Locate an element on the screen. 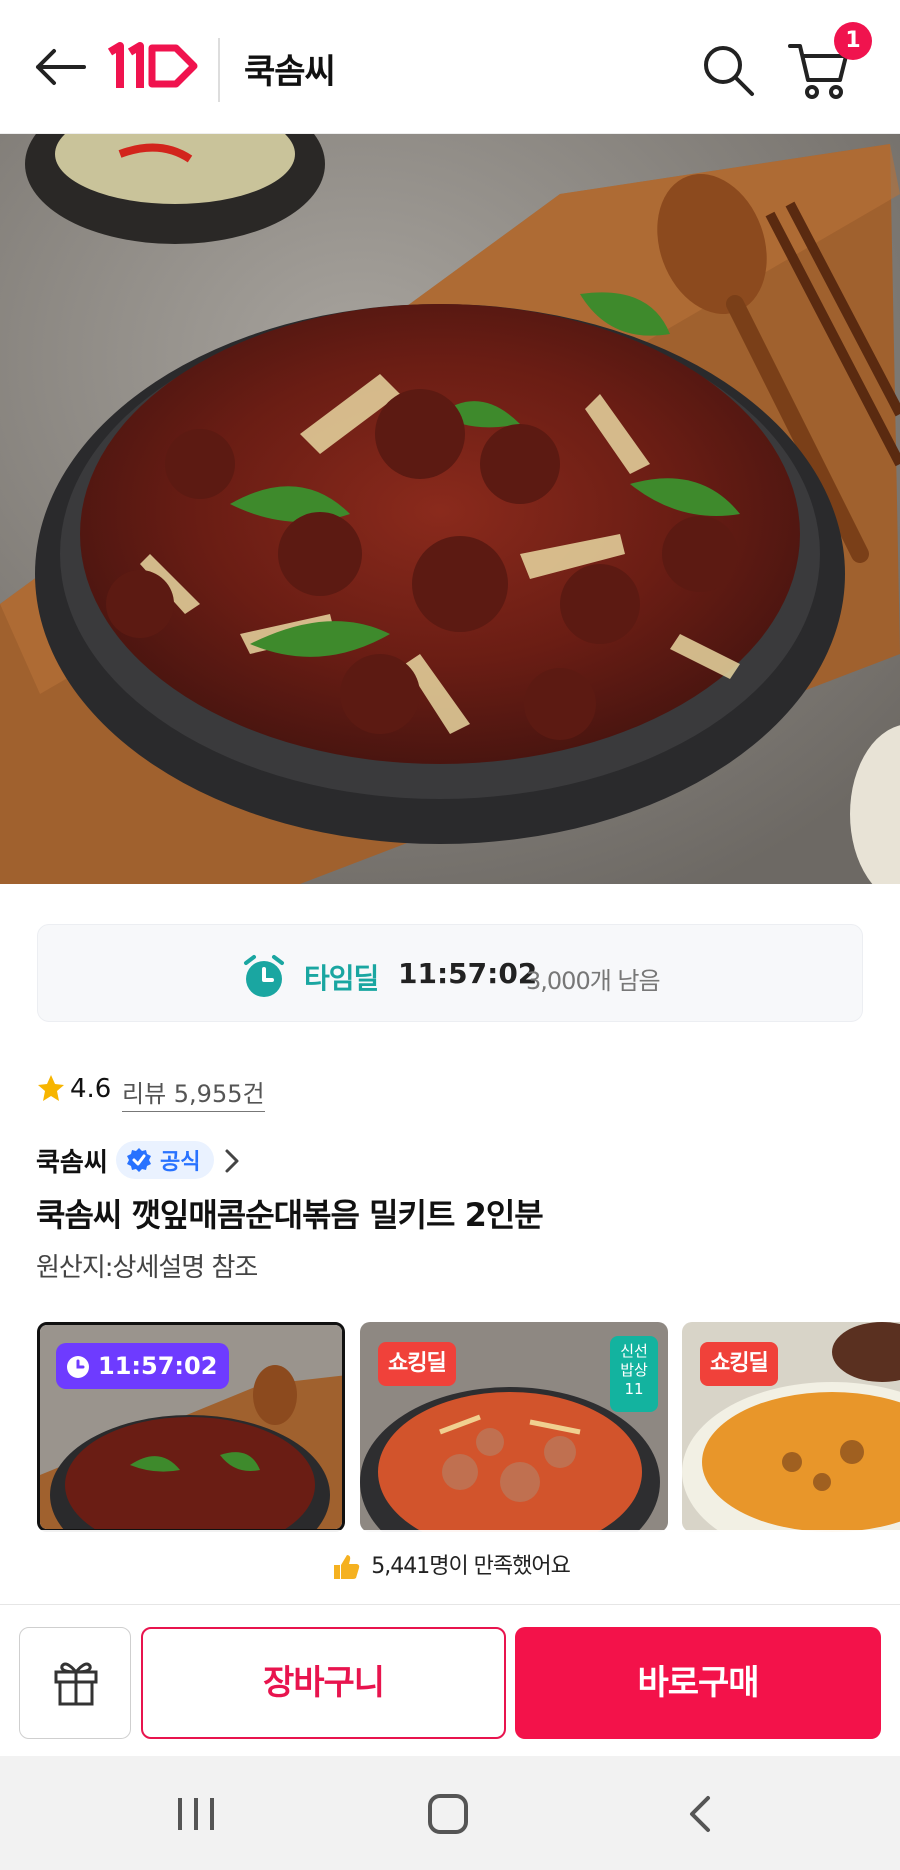 This screenshot has height=1870, width=900. gift-icon is located at coordinates (76, 1684).